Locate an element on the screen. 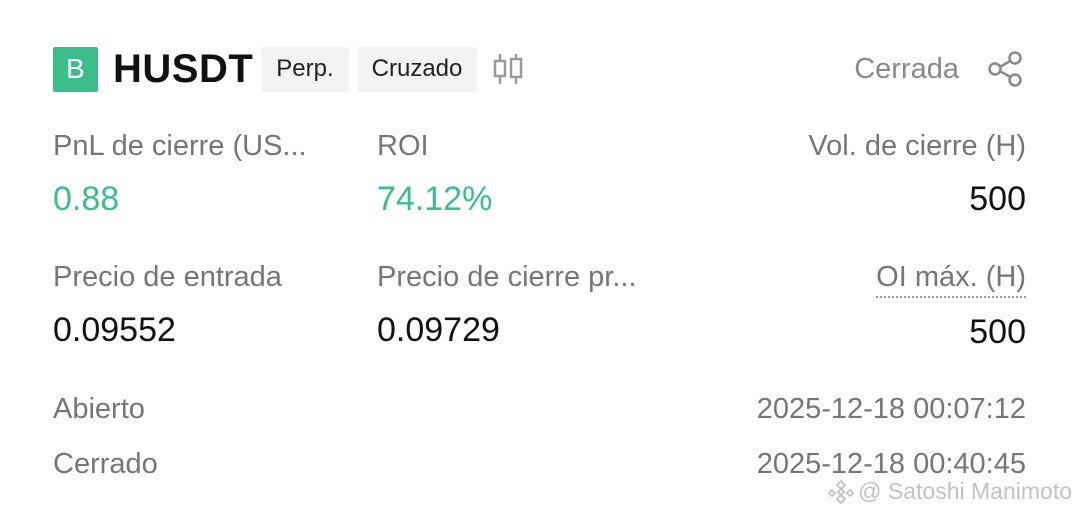  contract-type-tag: Perp. is located at coordinates (305, 69).